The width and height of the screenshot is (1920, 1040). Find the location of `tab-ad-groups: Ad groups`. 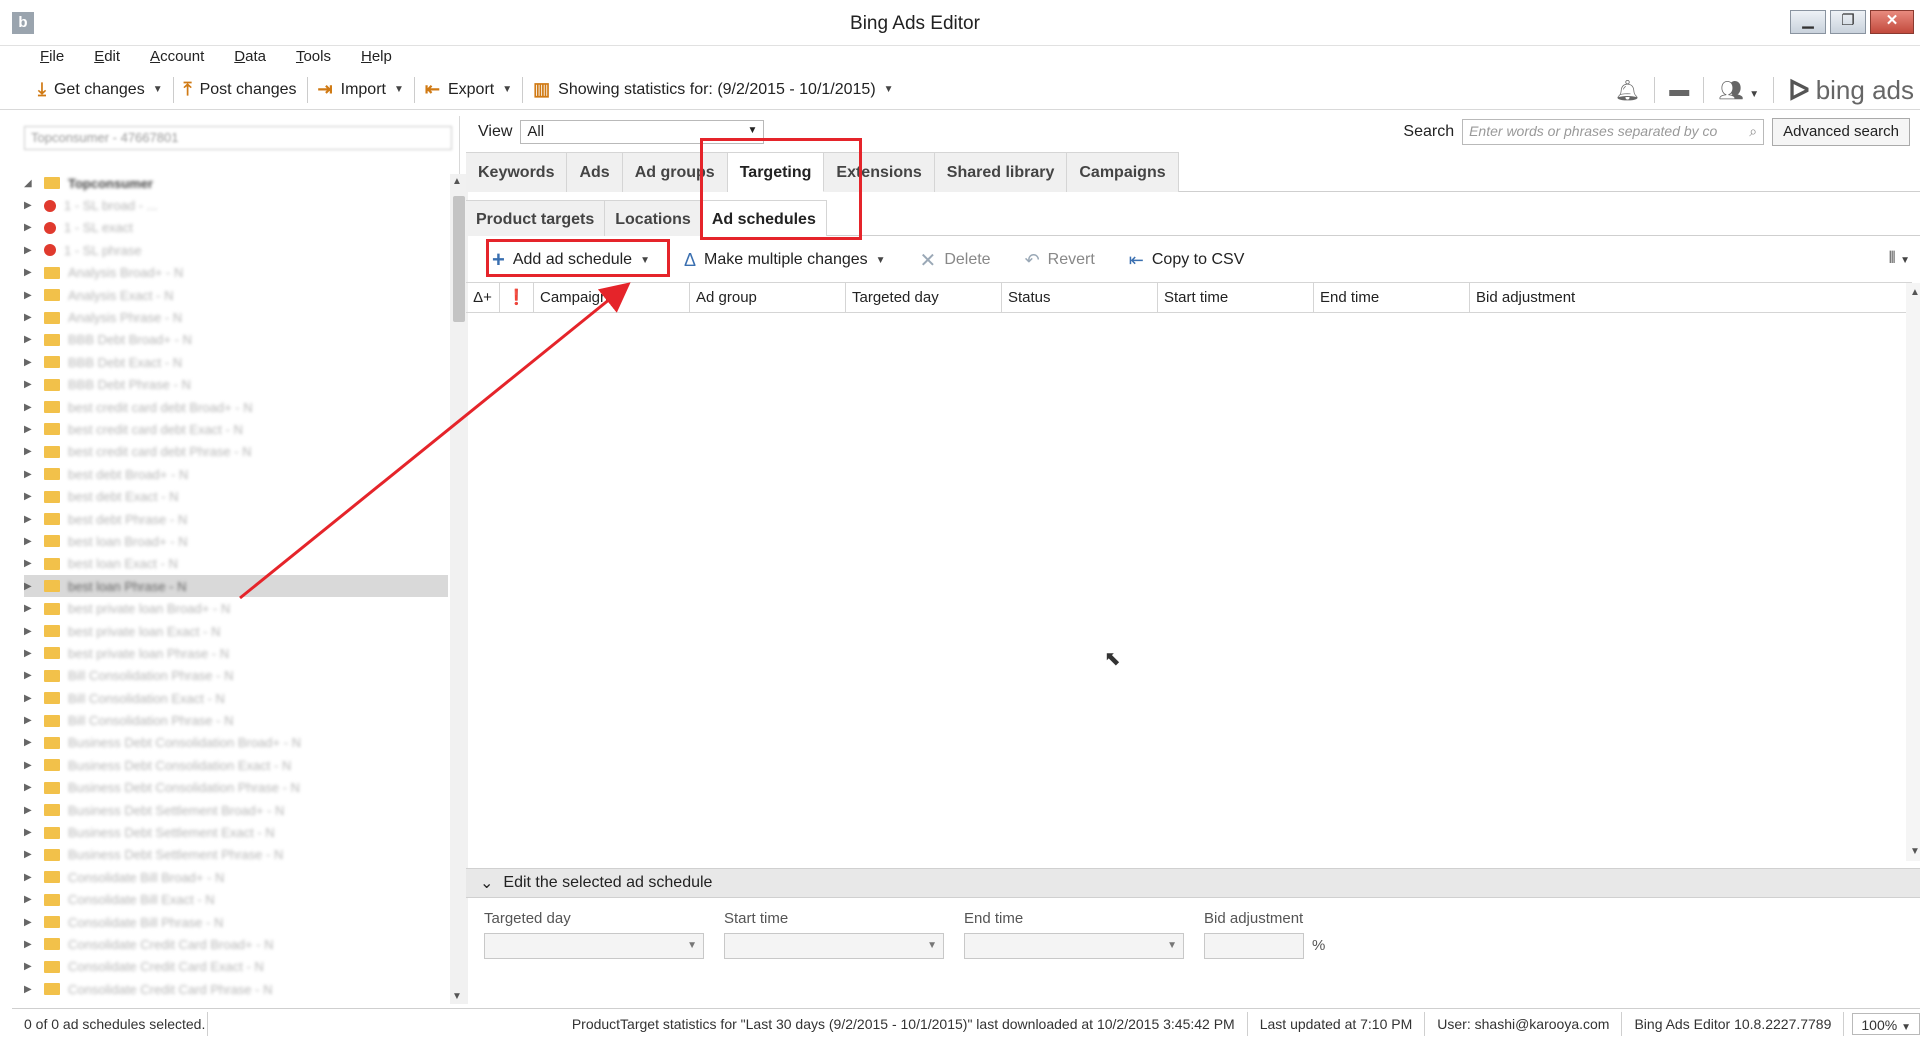

tab-ad-groups: Ad groups is located at coordinates (675, 172).